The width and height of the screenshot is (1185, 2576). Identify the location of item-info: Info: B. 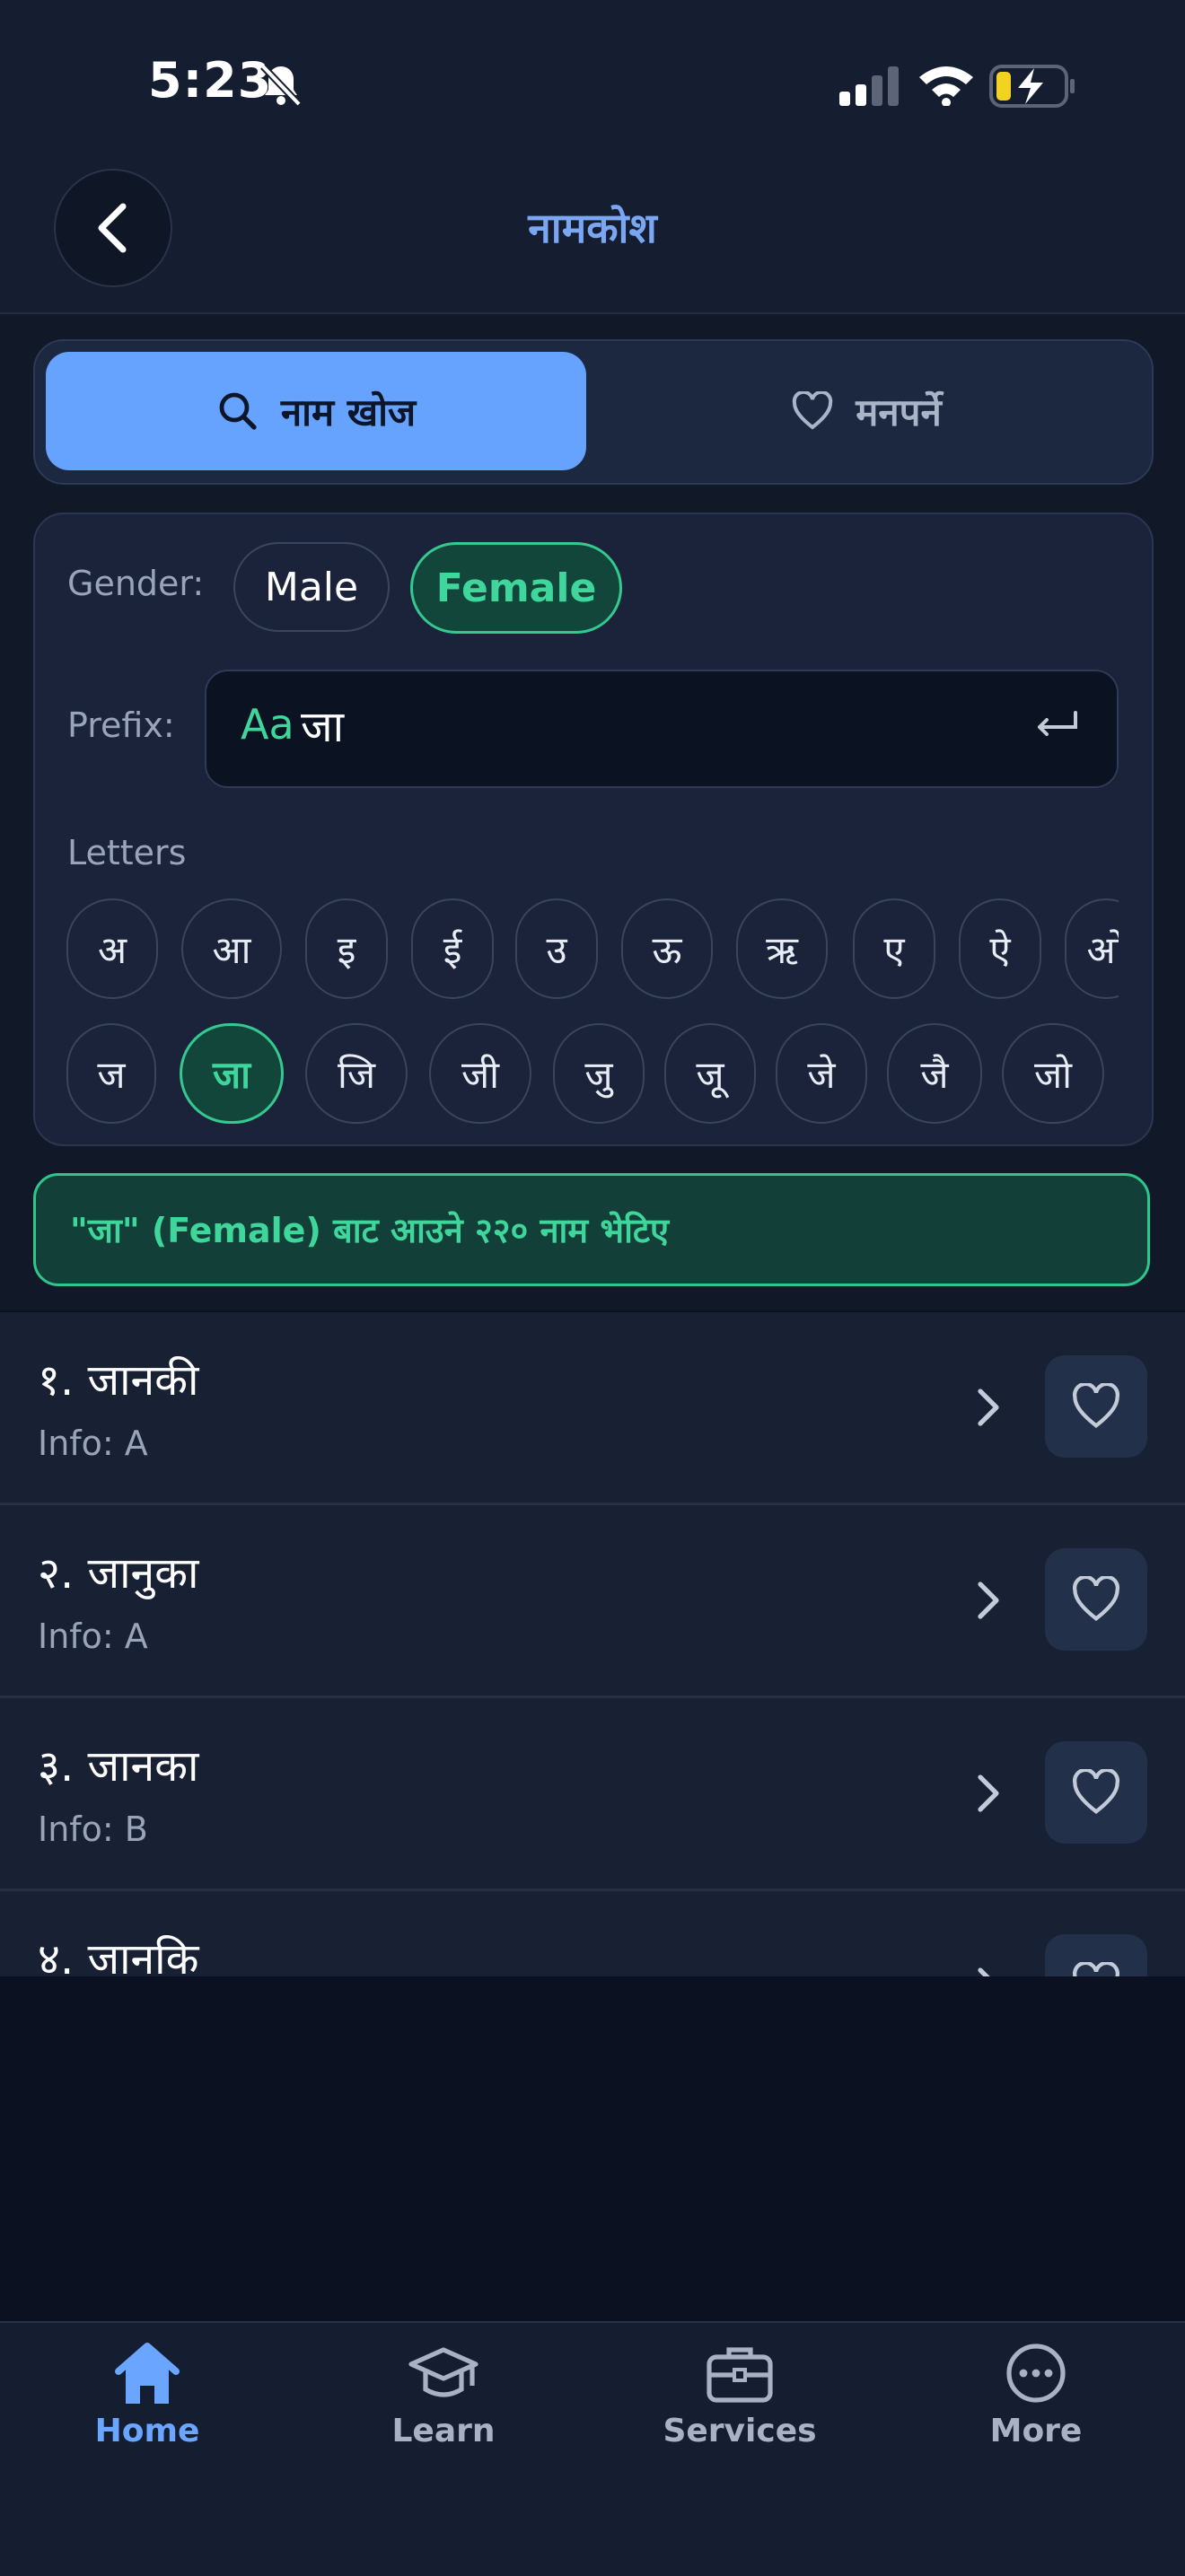
(93, 1829).